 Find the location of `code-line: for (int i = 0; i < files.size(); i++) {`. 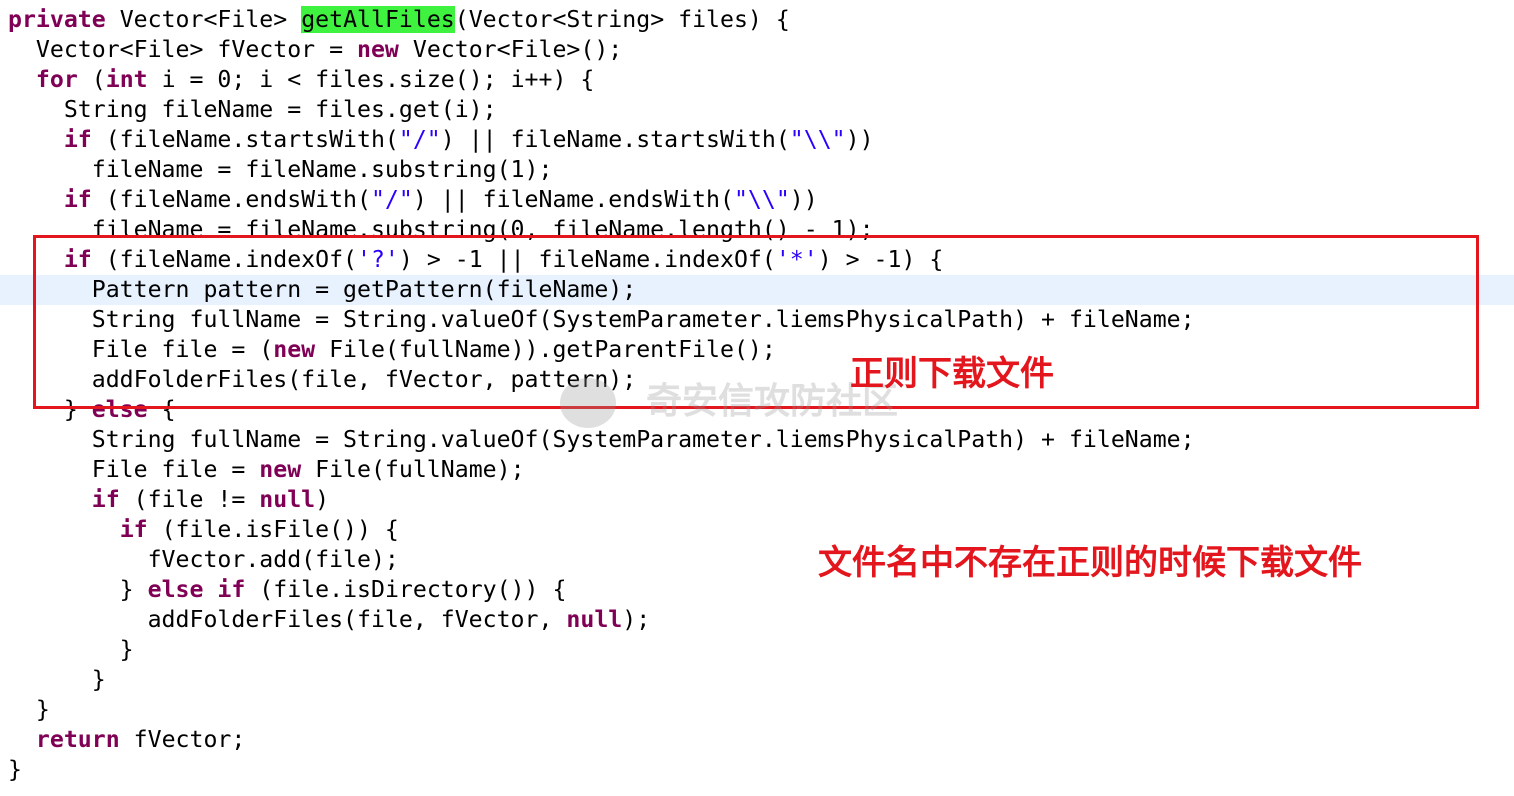

code-line: for (int i = 0; i < files.size(); i++) { is located at coordinates (757, 80).